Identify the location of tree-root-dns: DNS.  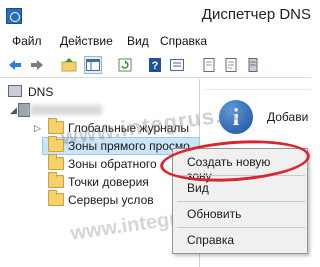
(100, 92).